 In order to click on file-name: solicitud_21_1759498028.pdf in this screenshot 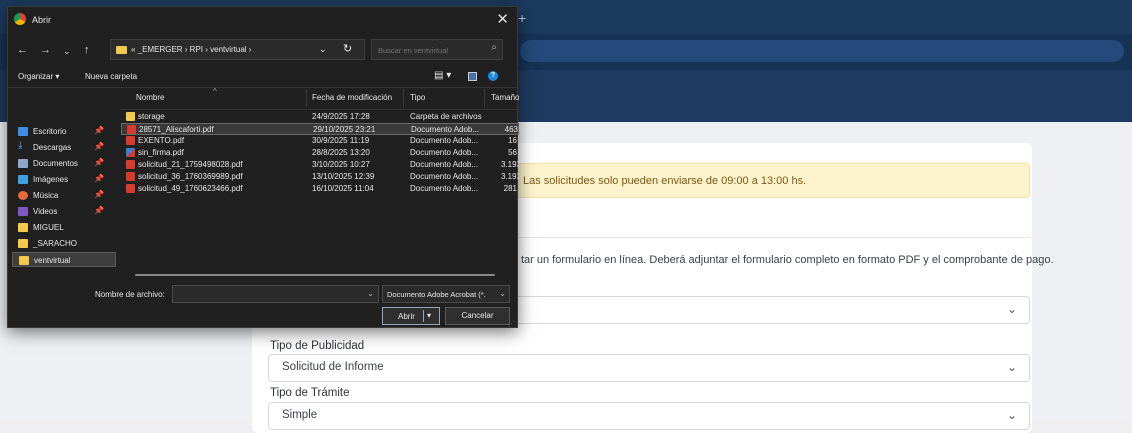, I will do `click(190, 164)`.